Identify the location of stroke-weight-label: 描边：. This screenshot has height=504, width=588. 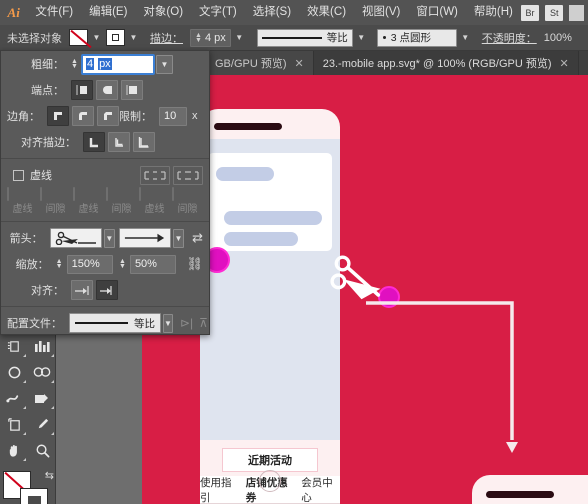
(166, 38).